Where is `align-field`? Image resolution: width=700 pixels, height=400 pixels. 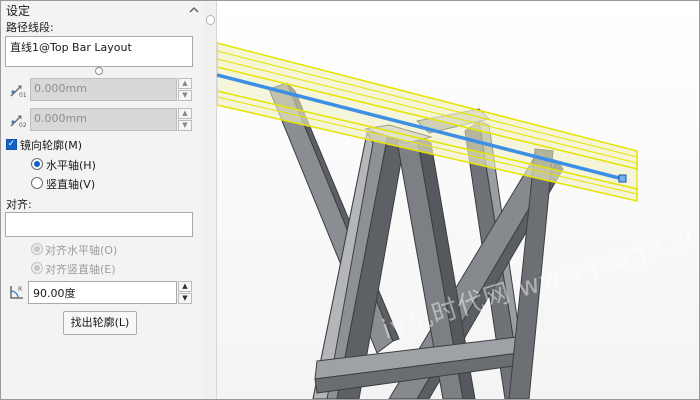
align-field is located at coordinates (99, 224).